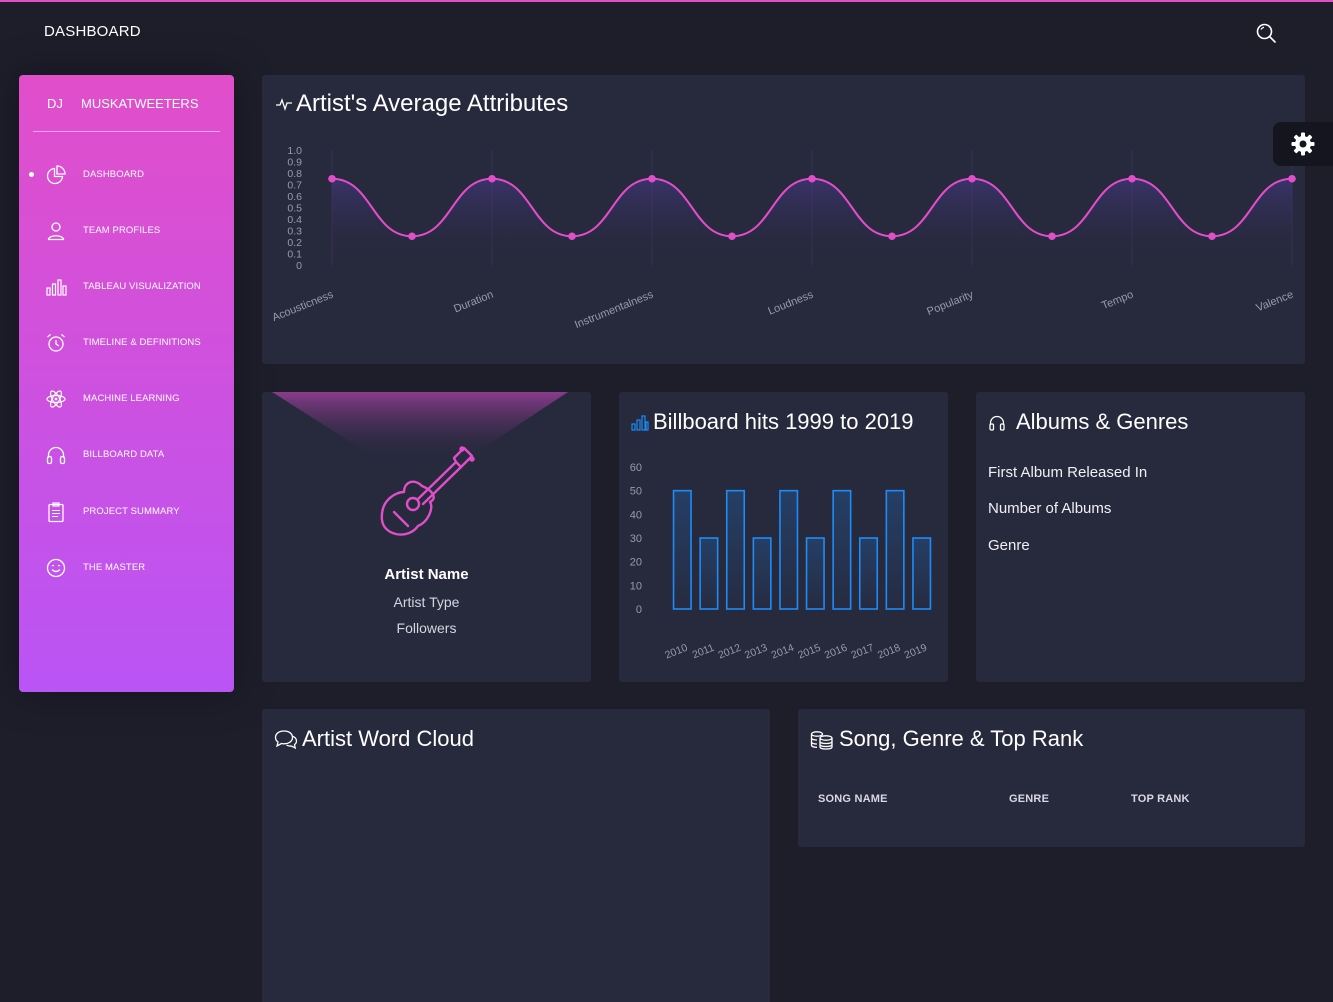 This screenshot has height=1002, width=1333. I want to click on word-cloud-card: Artist Word Cloud, so click(516, 855).